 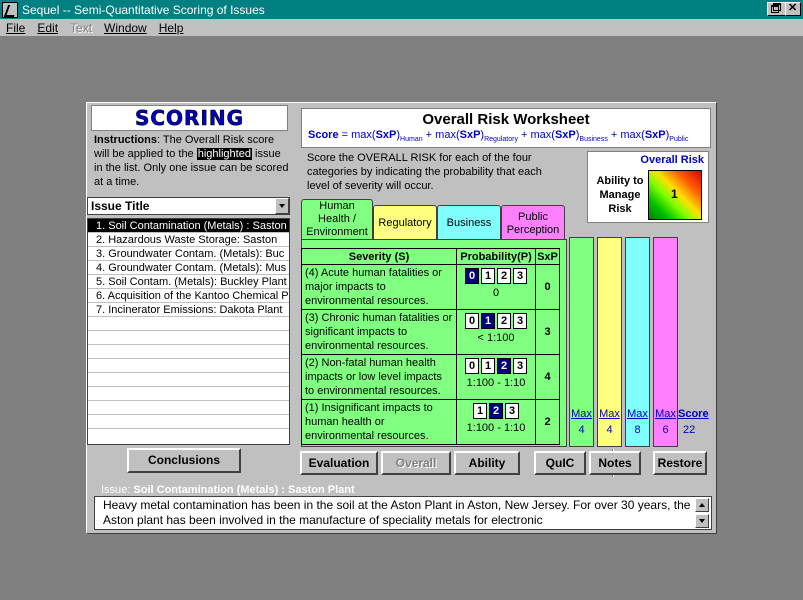 I want to click on evaluation-button: Evaluation, so click(x=339, y=463).